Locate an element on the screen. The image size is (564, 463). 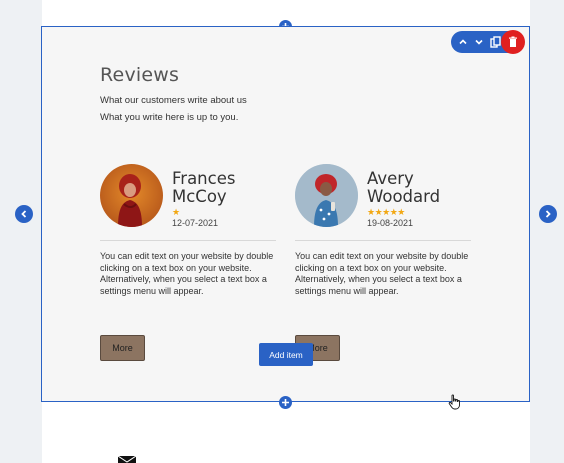
chevron-left-icon is located at coordinates (24, 214).